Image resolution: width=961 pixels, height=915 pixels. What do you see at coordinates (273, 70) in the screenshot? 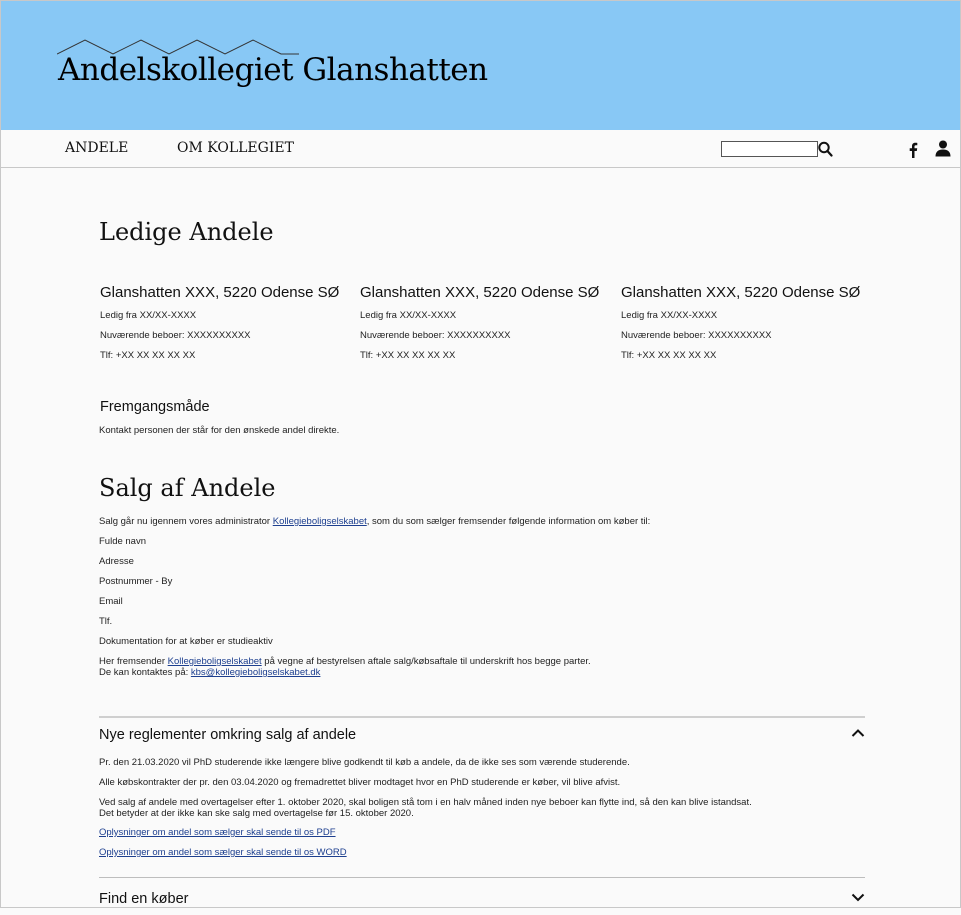
I see `site-title: Andelskollegiet Glanshatten` at bounding box center [273, 70].